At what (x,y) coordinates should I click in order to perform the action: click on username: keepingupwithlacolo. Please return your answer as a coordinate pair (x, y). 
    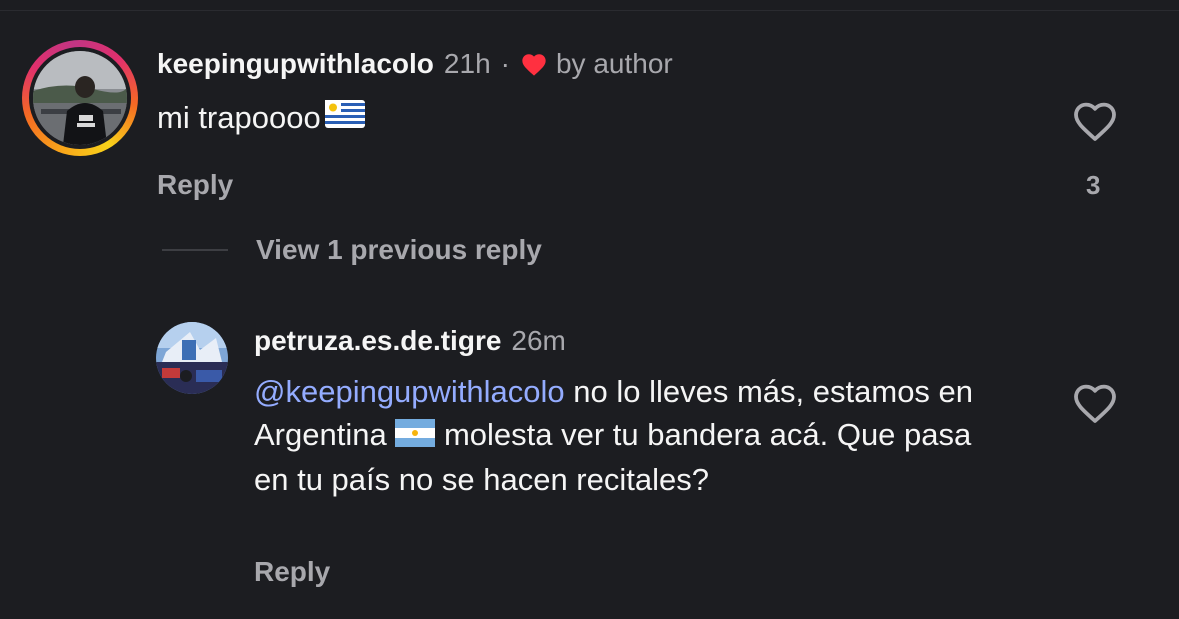
    Looking at the image, I should click on (295, 64).